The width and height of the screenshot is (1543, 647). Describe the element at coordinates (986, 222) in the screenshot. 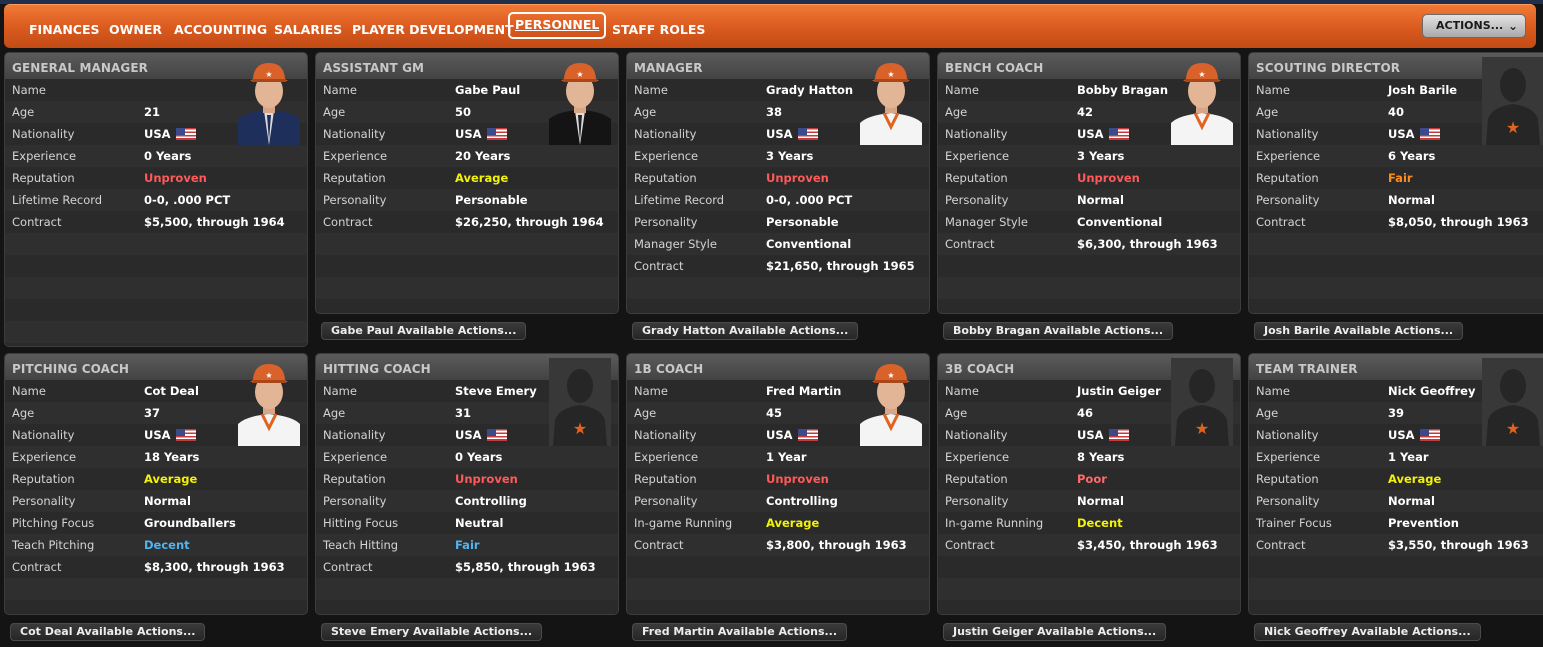

I see `info-label: Manager Style` at that location.